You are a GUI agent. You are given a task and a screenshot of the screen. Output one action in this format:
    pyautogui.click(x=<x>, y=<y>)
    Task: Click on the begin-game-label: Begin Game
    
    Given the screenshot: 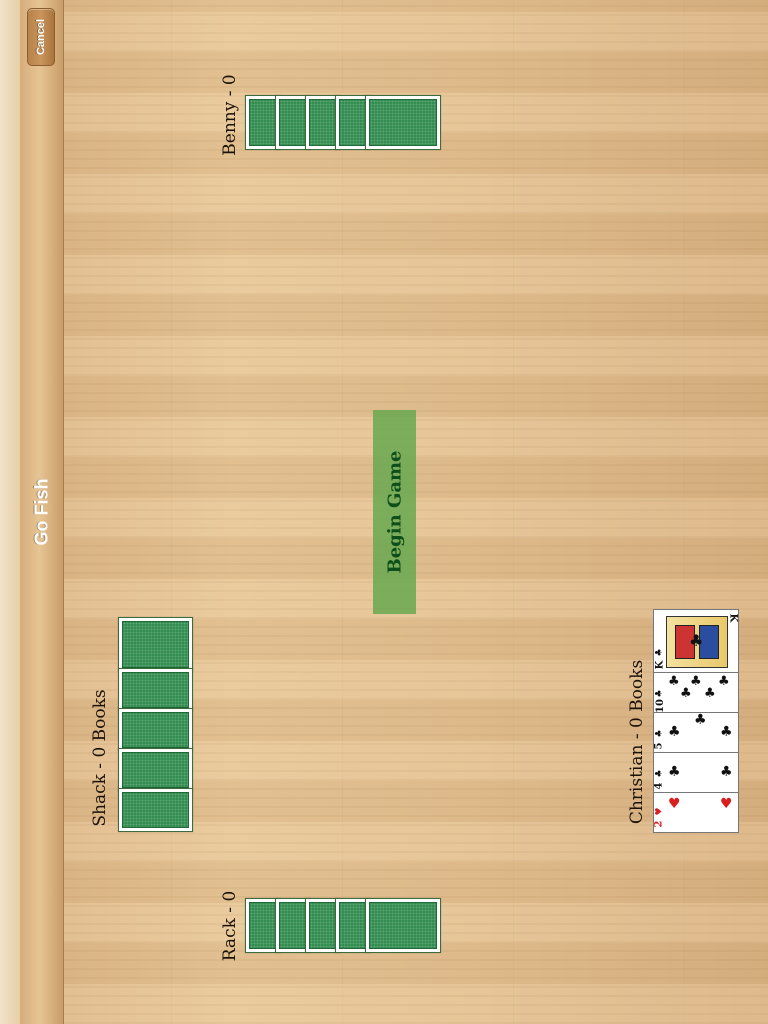 What is the action you would take?
    pyautogui.click(x=394, y=512)
    